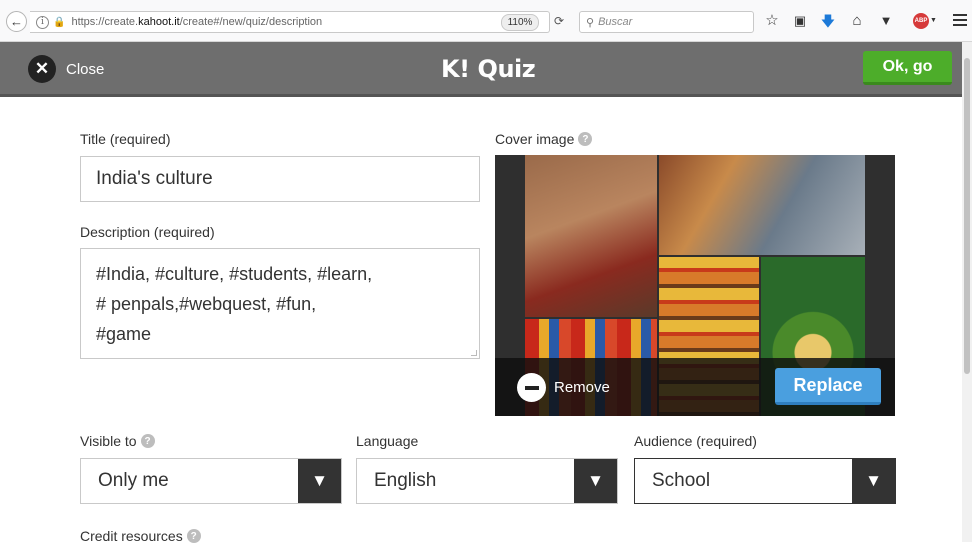 The width and height of the screenshot is (972, 544). I want to click on audience-label: Audience (required), so click(695, 441).